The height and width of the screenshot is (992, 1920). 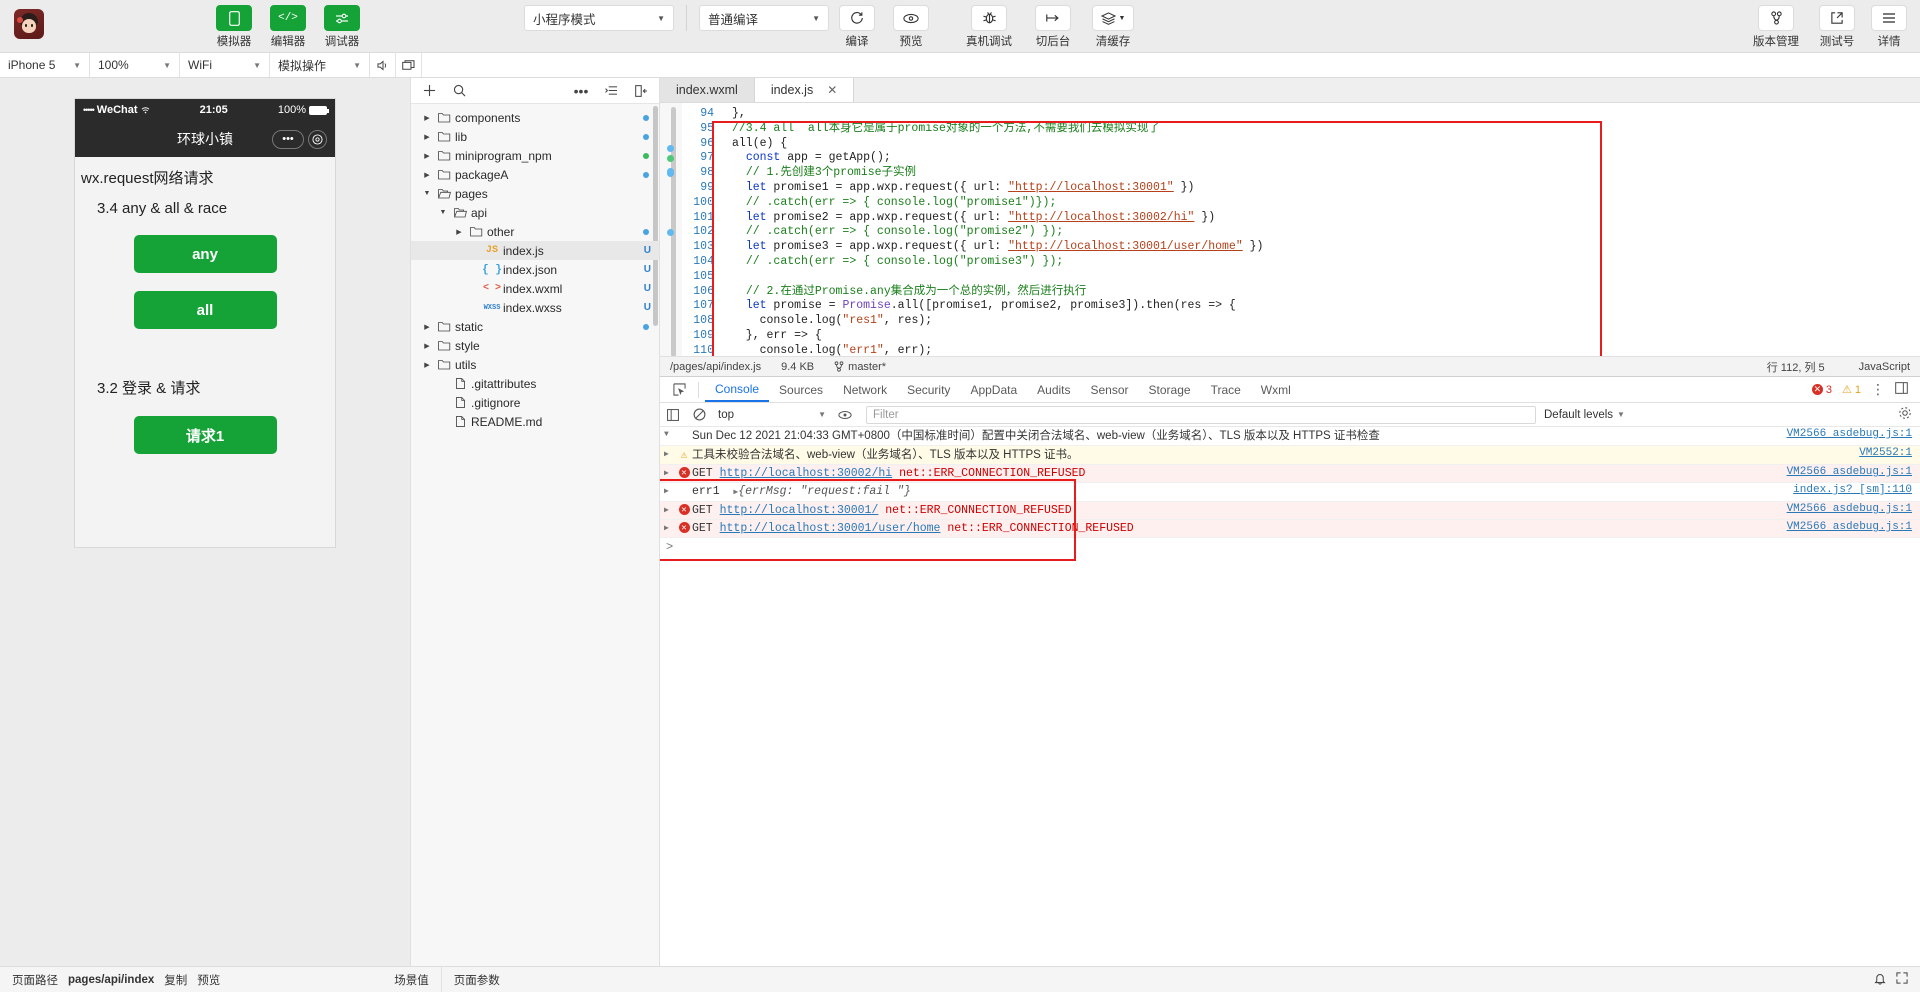 What do you see at coordinates (599, 18) in the screenshot?
I see `project-mode-select: 小程序模式 ▼` at bounding box center [599, 18].